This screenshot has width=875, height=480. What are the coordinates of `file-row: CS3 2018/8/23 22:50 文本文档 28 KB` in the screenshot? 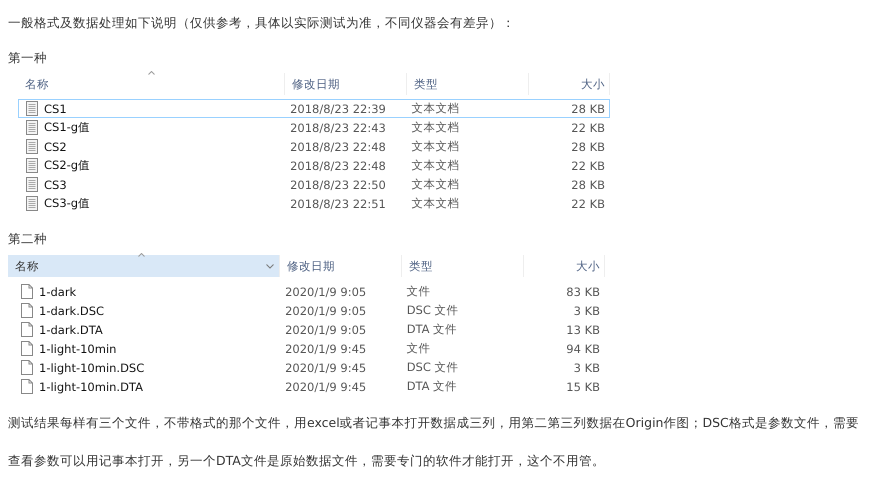 It's located at (314, 184).